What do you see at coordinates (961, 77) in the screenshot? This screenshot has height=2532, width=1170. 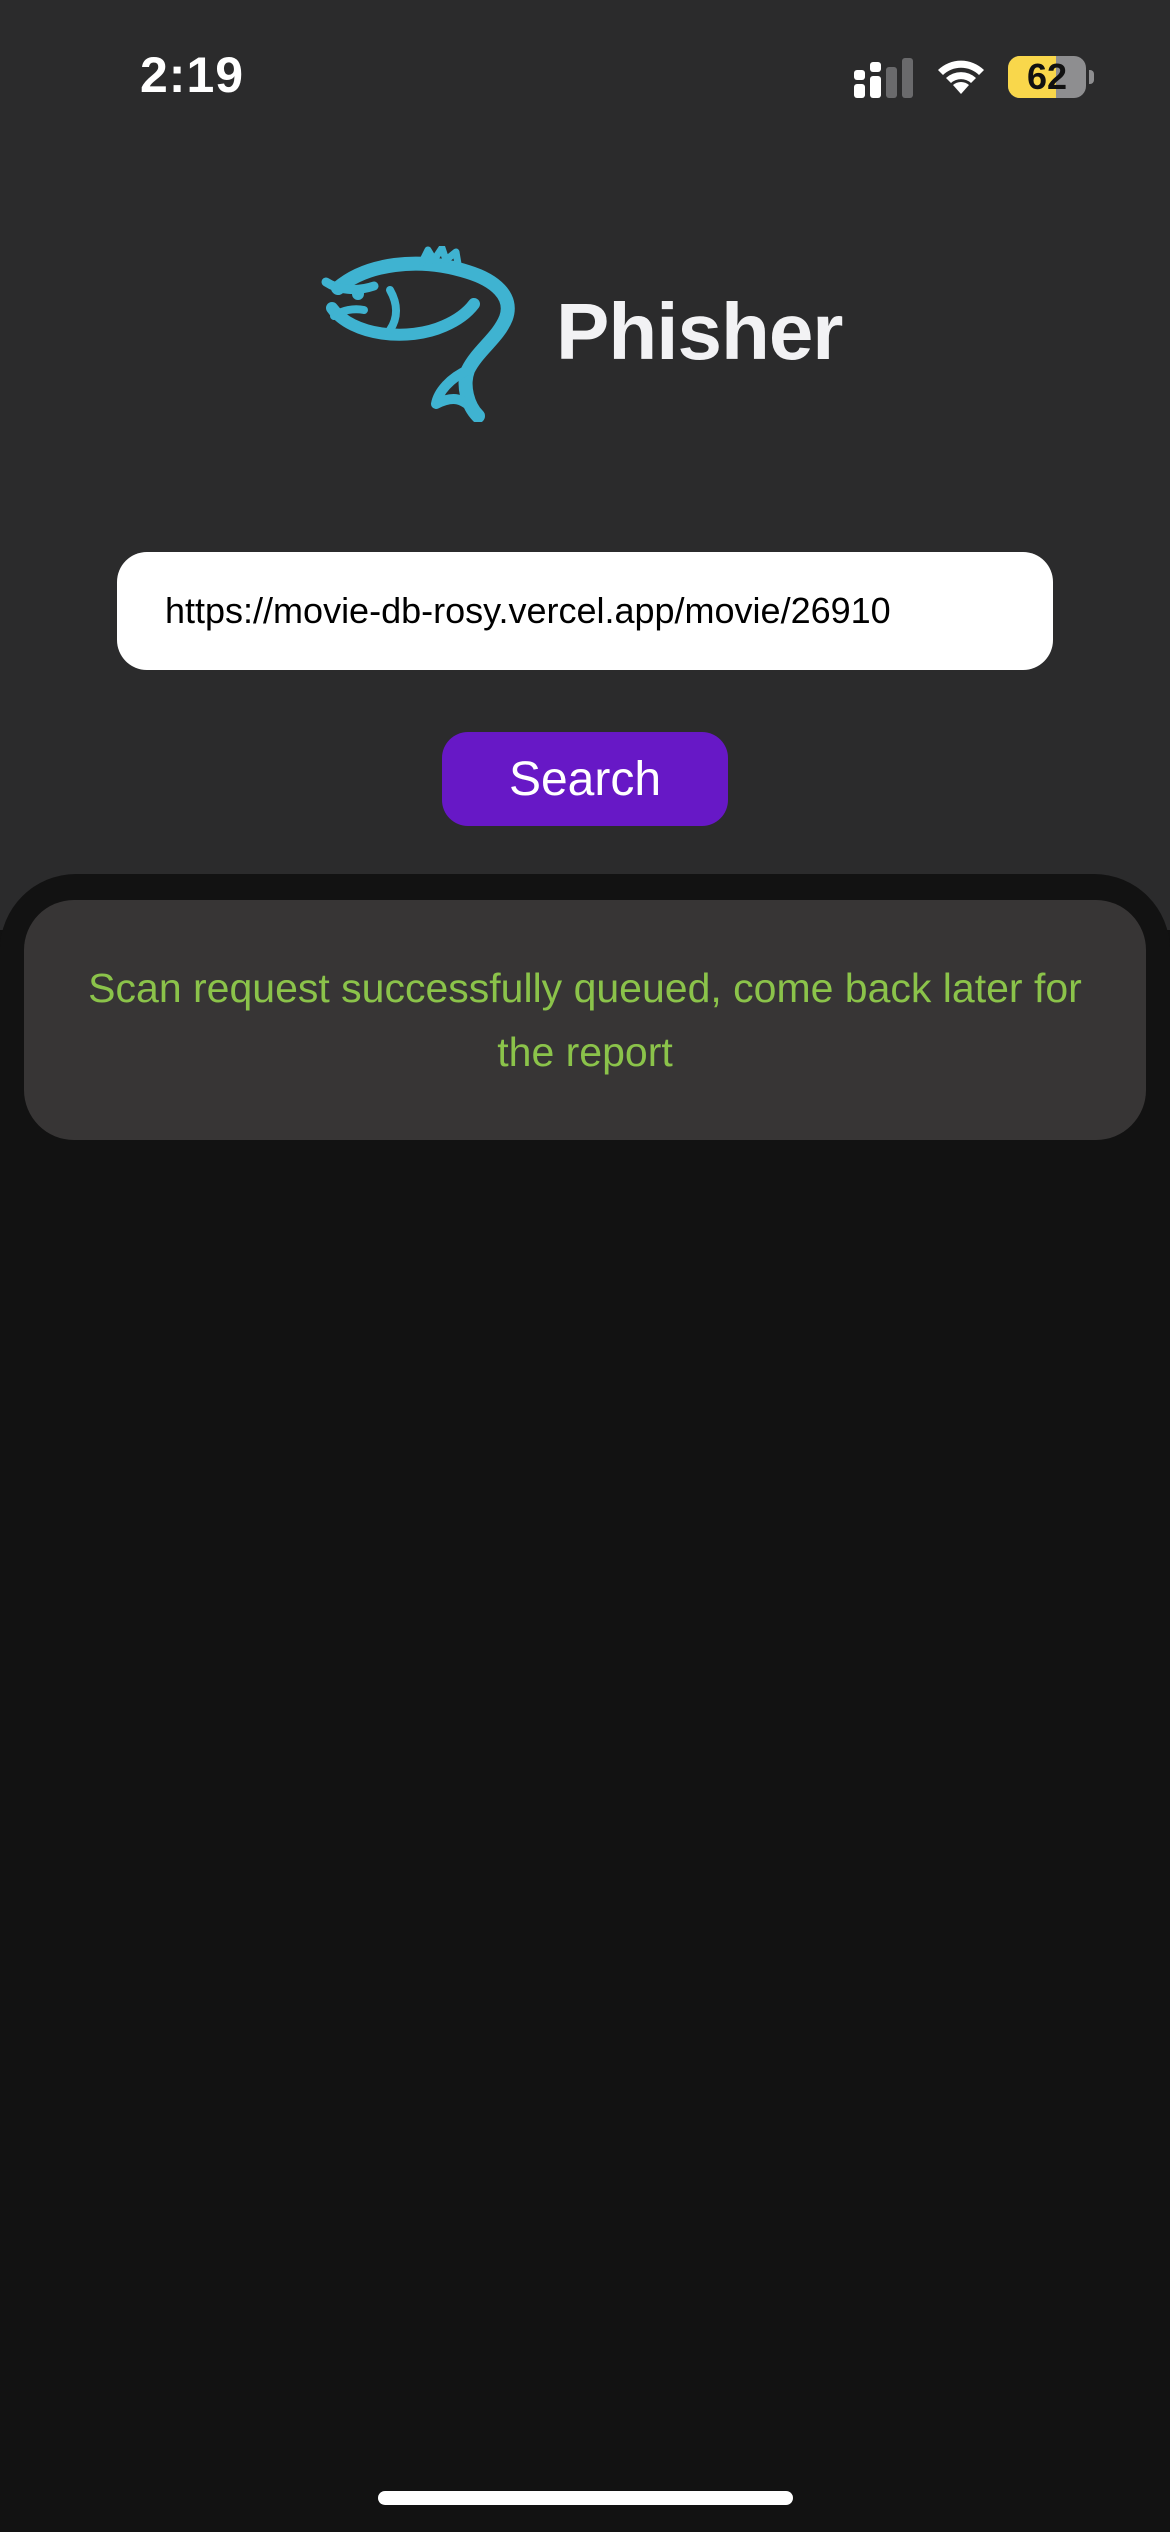 I see `wifi-icon` at bounding box center [961, 77].